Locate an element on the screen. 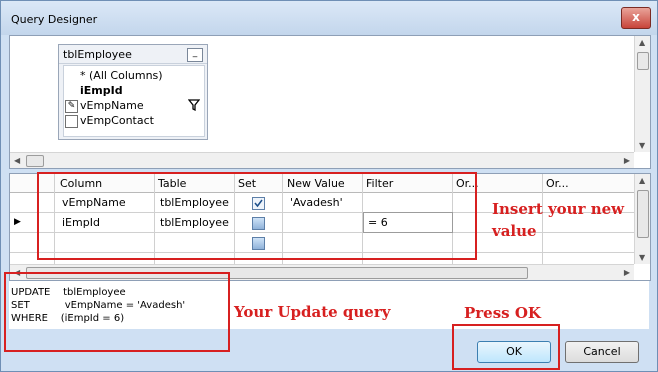 This screenshot has width=658, height=372. window-title: Query Designer is located at coordinates (54, 19).